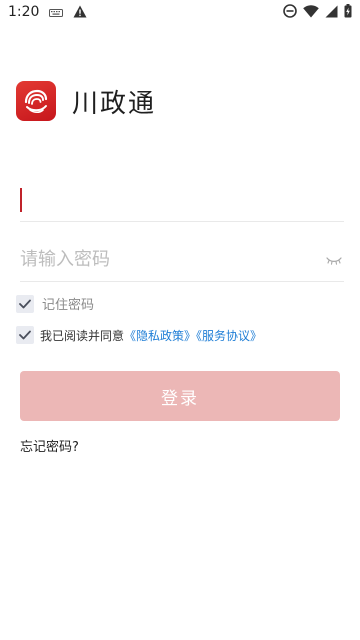  I want to click on service-agreement-link: 《服务协议》, so click(229, 336).